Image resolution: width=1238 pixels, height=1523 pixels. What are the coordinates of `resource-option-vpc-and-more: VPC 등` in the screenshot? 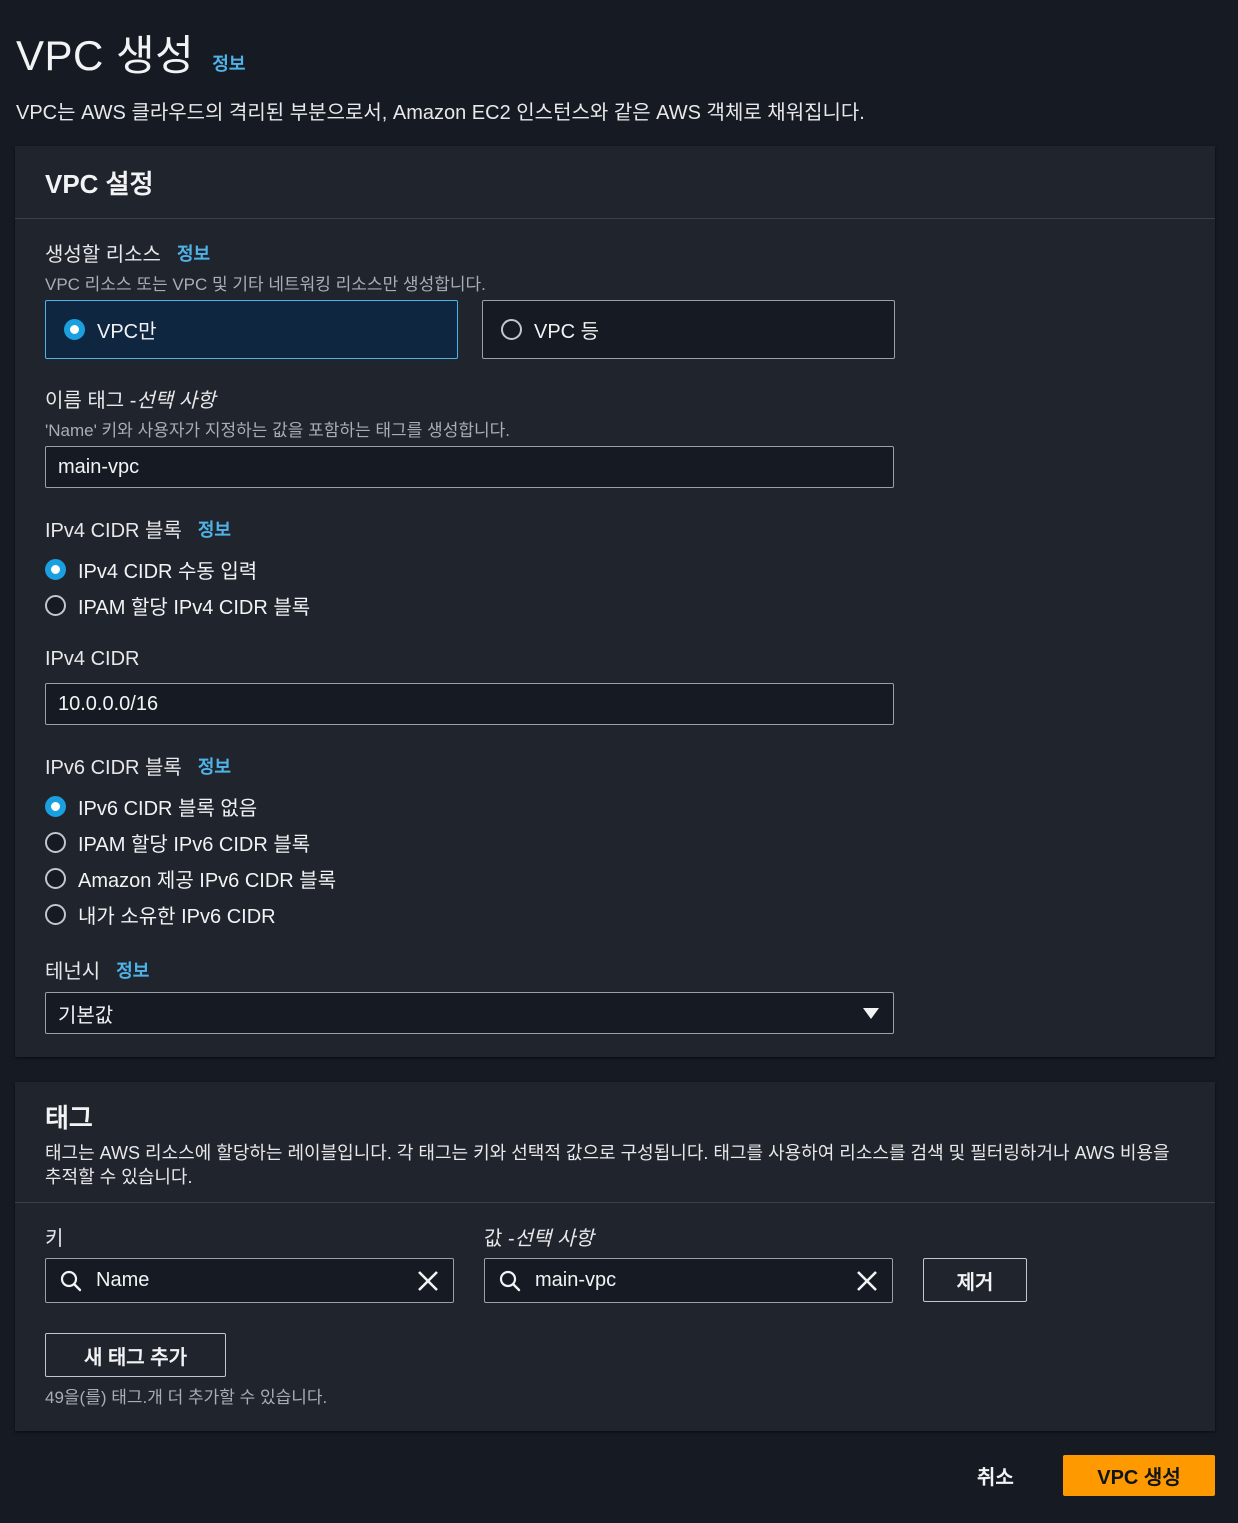 It's located at (688, 329).